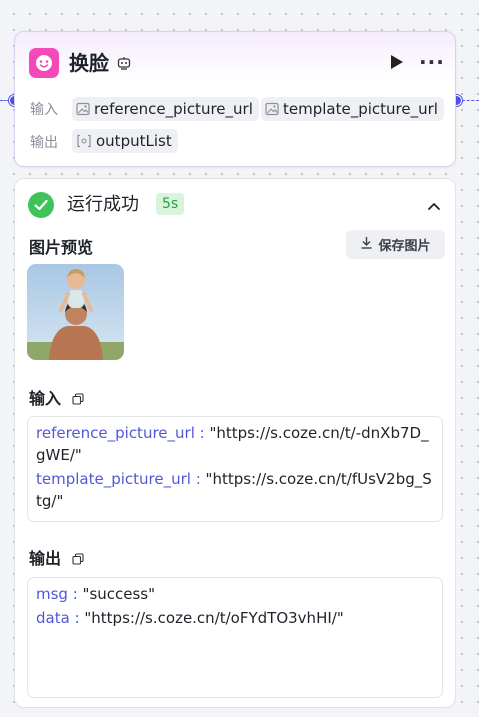 The image size is (479, 717). I want to click on output-field-msg: msg : "success", so click(235, 594).